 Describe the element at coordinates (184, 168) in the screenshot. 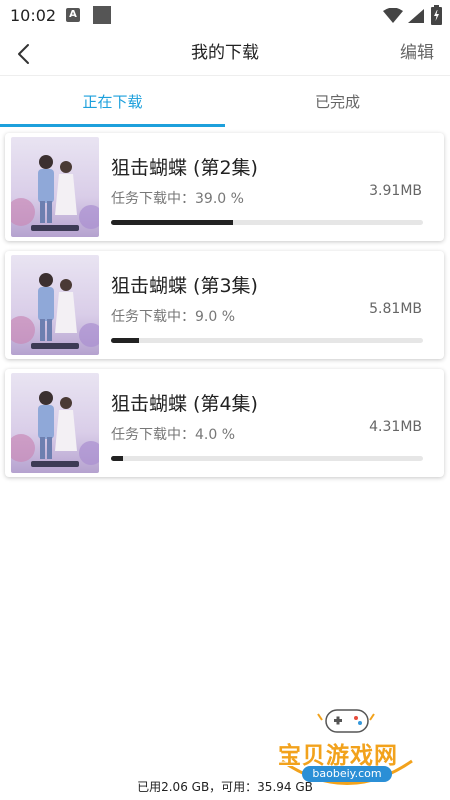

I see `episode-title: 狙击蝴蝶 (第2集)` at that location.